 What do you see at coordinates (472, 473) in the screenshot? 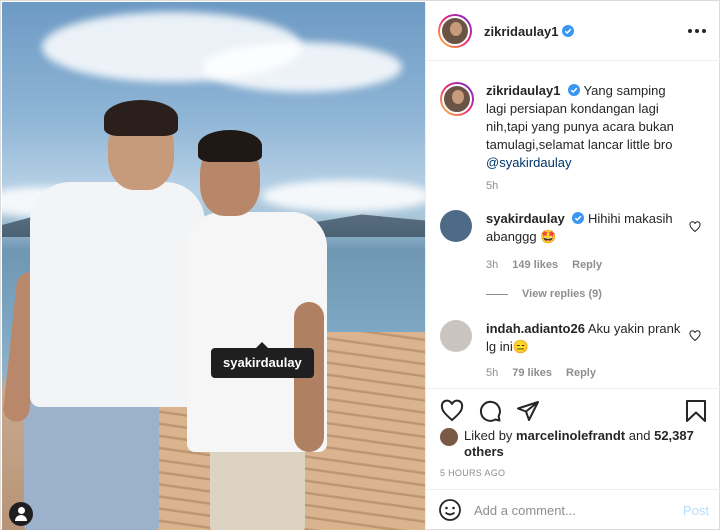
I see `post-timestamp: 5 HOURS AGO` at bounding box center [472, 473].